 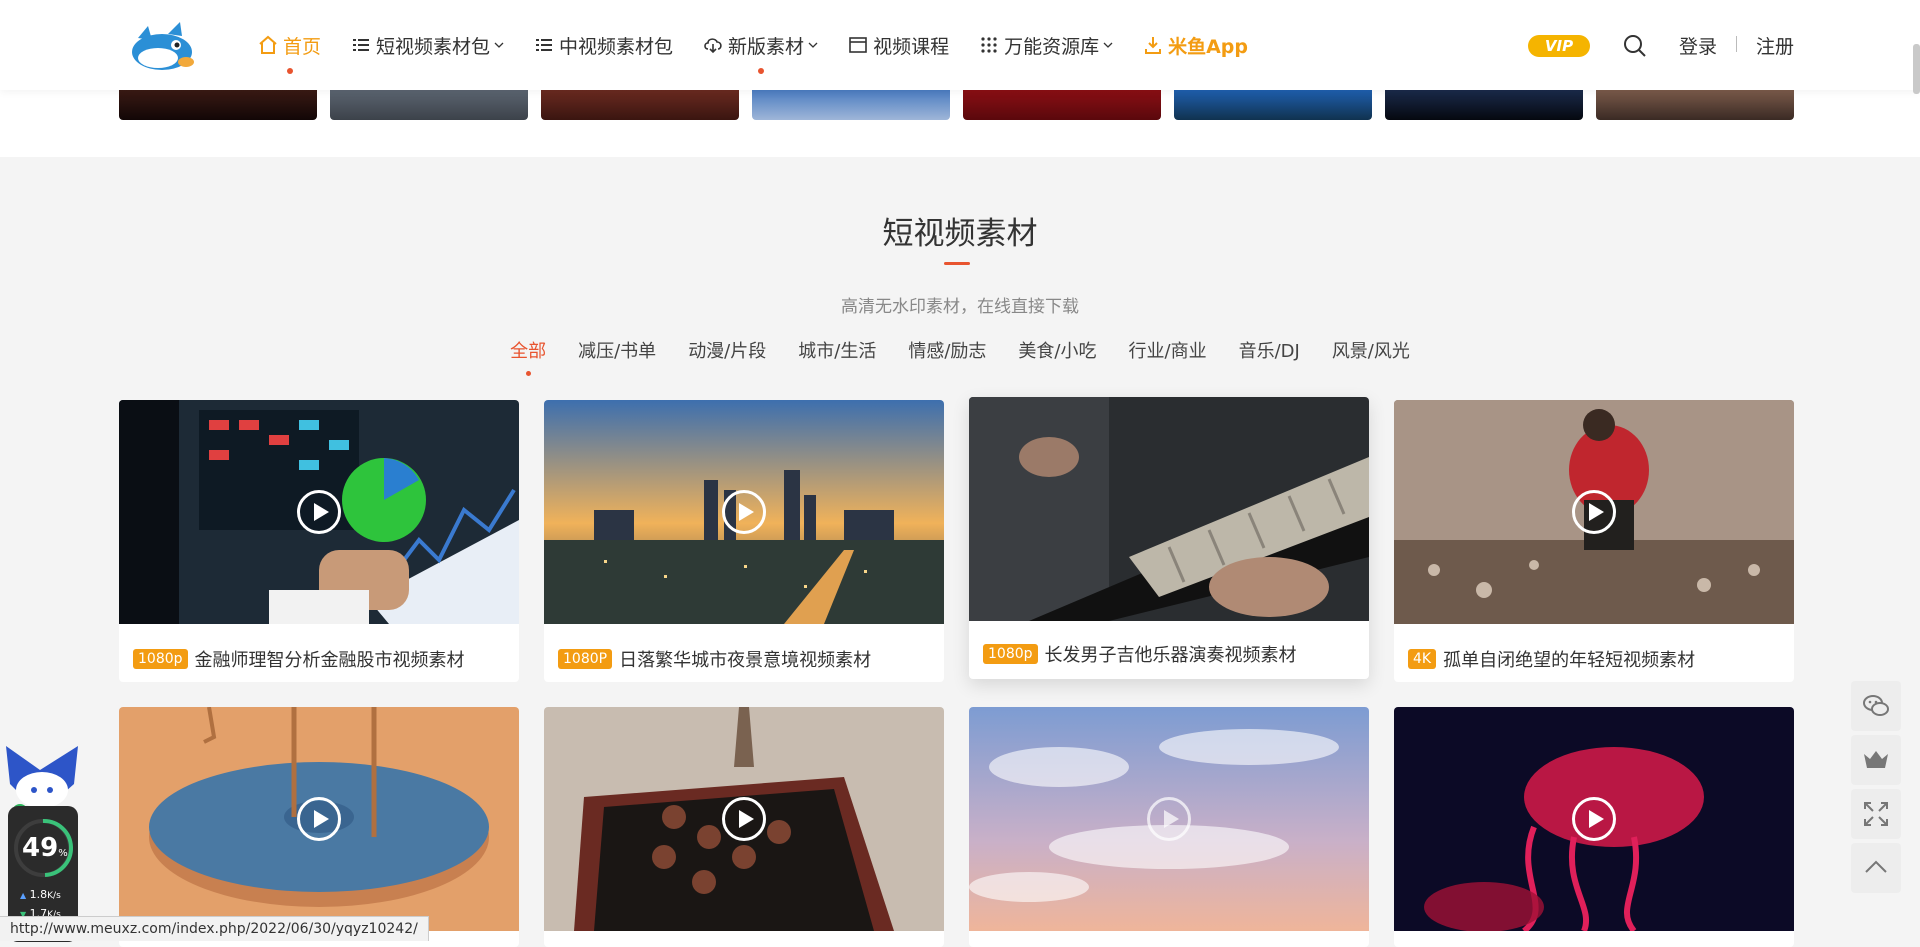 I want to click on crown-icon, so click(x=1876, y=759).